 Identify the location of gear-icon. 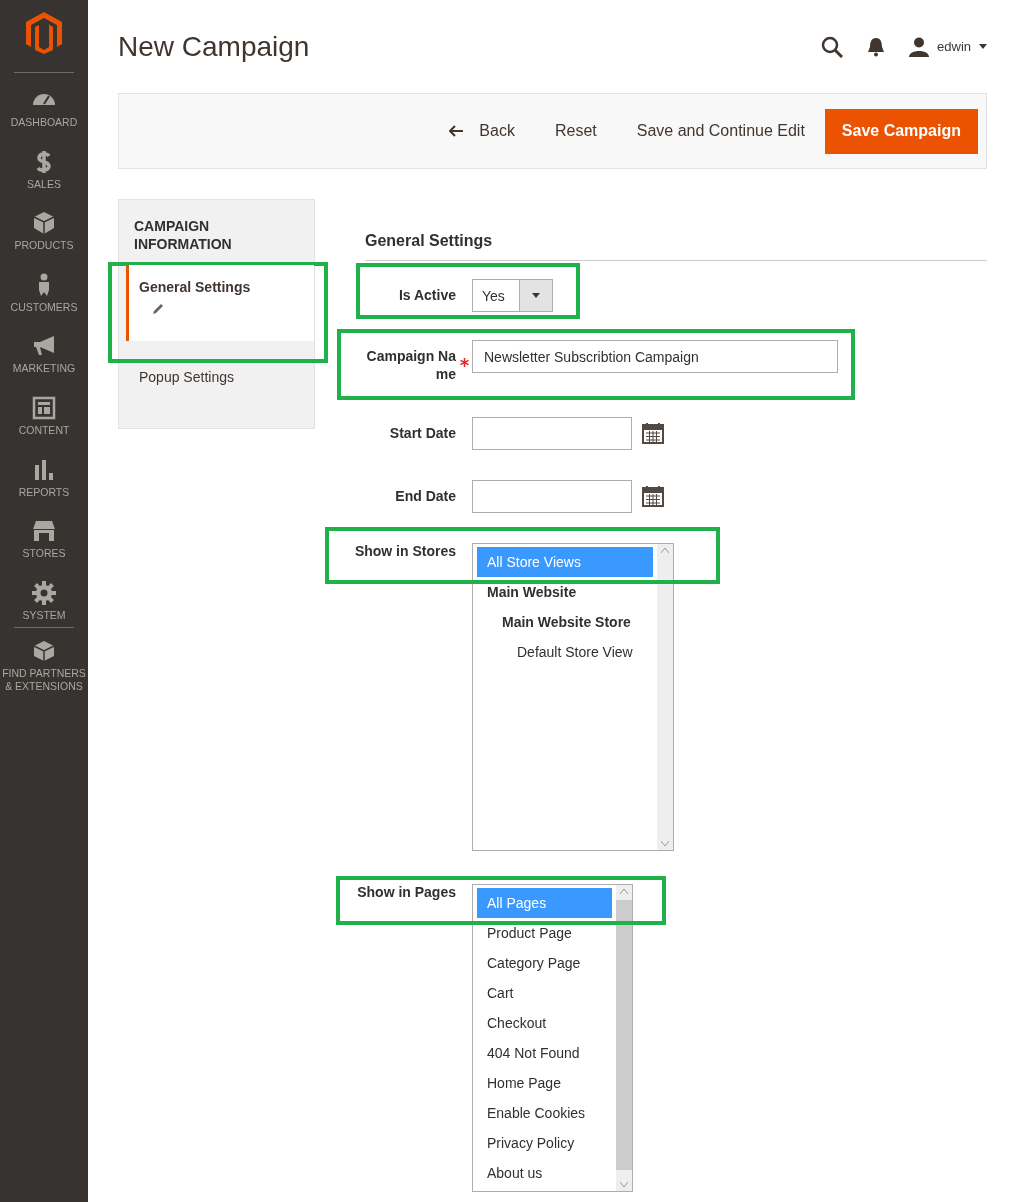
(44, 592).